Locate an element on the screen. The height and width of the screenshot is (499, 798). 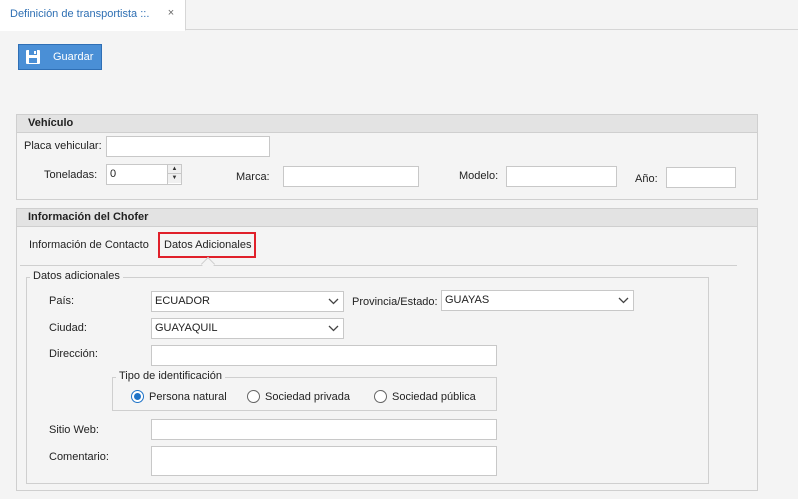
provincia-value: GUAYAS is located at coordinates (467, 300).